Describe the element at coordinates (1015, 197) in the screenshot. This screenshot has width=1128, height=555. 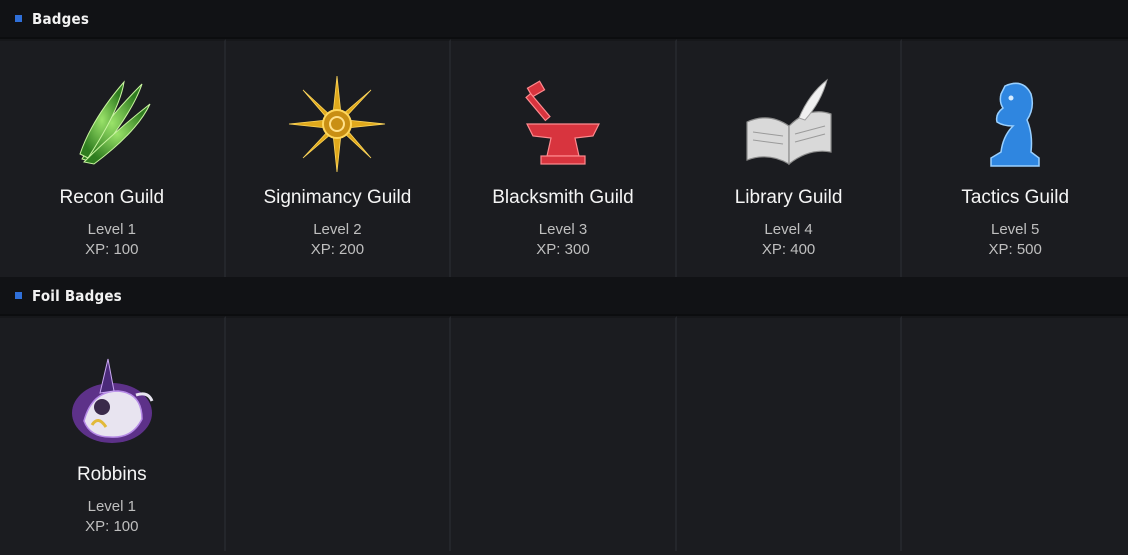
I see `badge-name: Tactics Guild` at that location.